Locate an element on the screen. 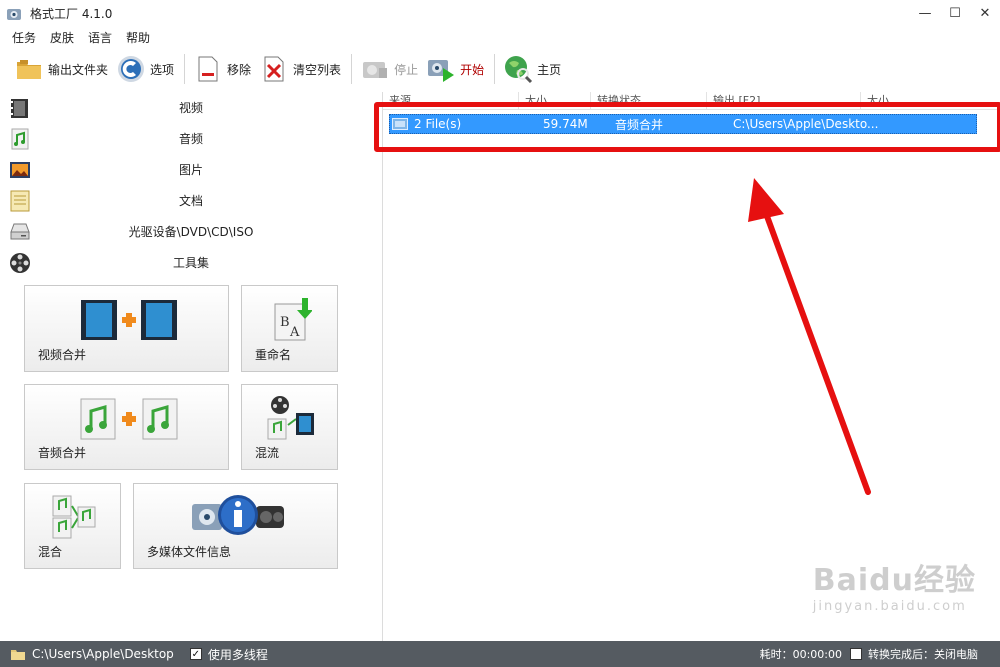  output-folder-button: 输出文件夹 is located at coordinates (61, 69).